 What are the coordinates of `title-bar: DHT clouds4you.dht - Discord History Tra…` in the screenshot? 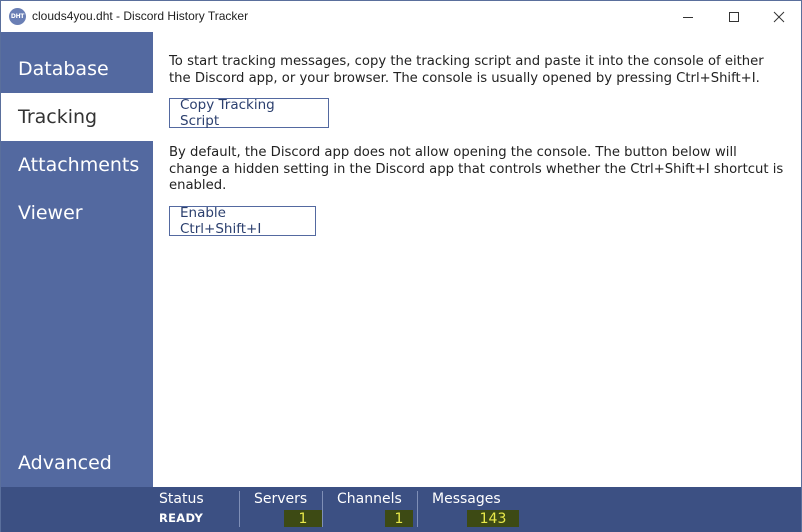 It's located at (401, 16).